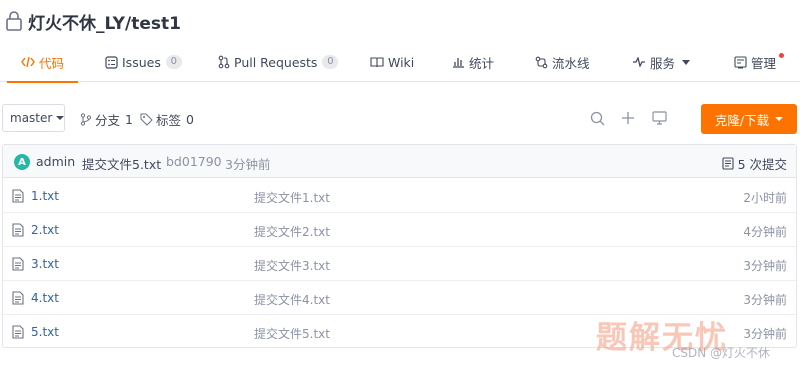 This screenshot has width=800, height=365. I want to click on tab-label: 管理, so click(764, 63).